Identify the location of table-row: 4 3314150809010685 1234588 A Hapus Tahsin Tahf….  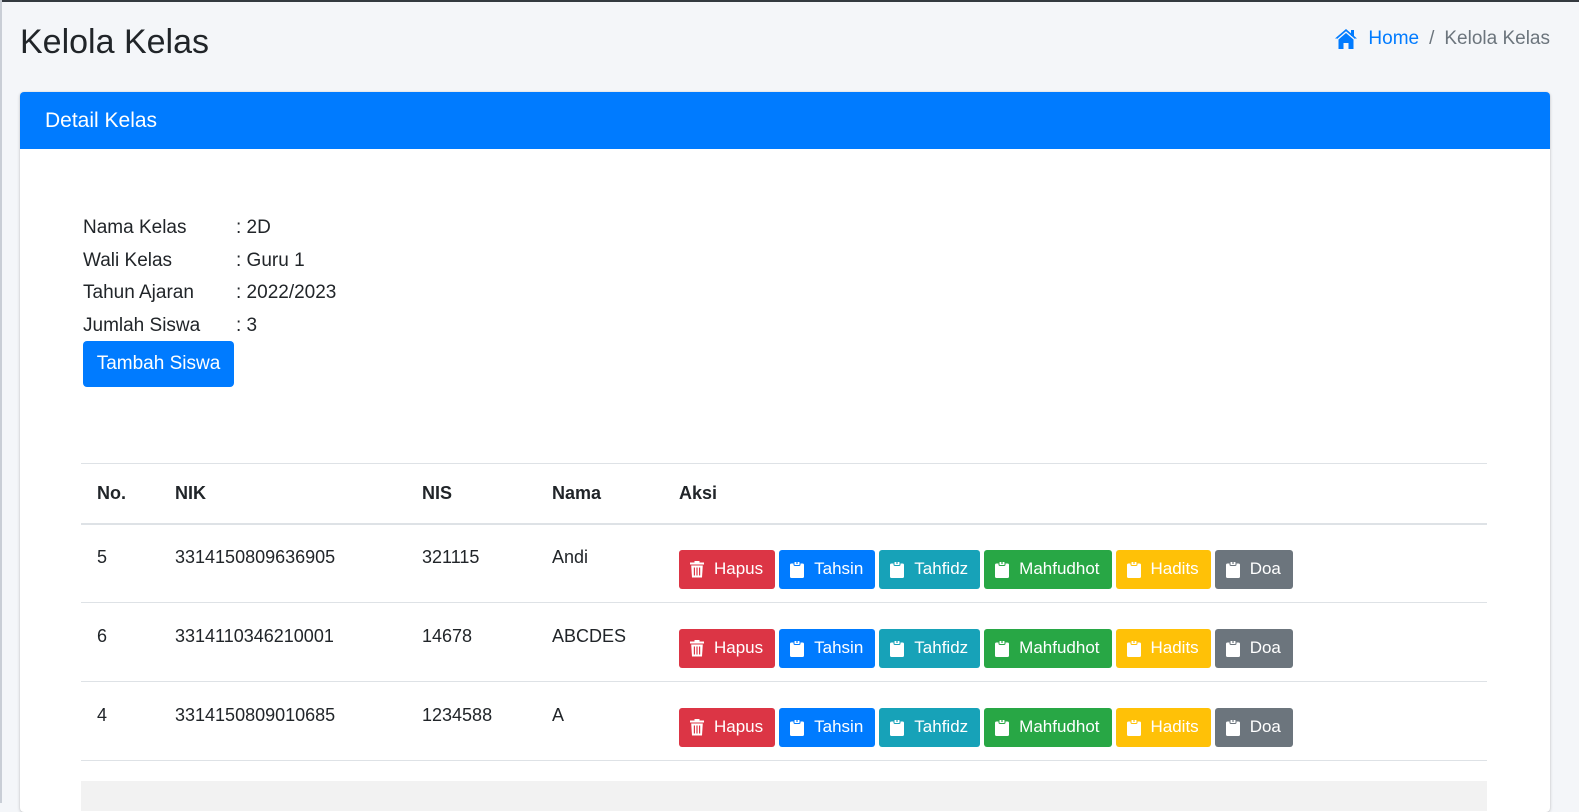
(784, 721).